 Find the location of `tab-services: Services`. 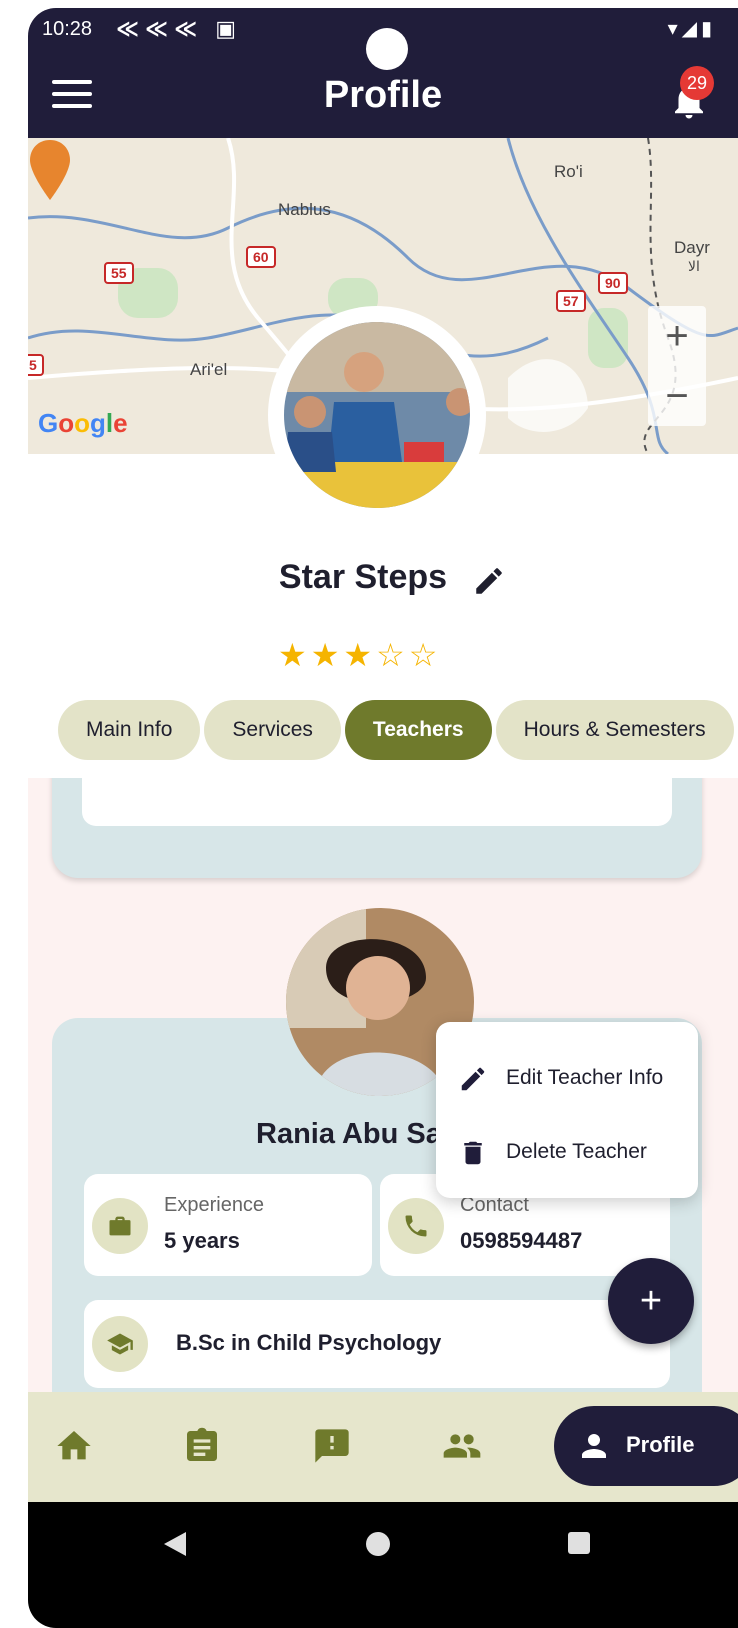

tab-services: Services is located at coordinates (272, 730).